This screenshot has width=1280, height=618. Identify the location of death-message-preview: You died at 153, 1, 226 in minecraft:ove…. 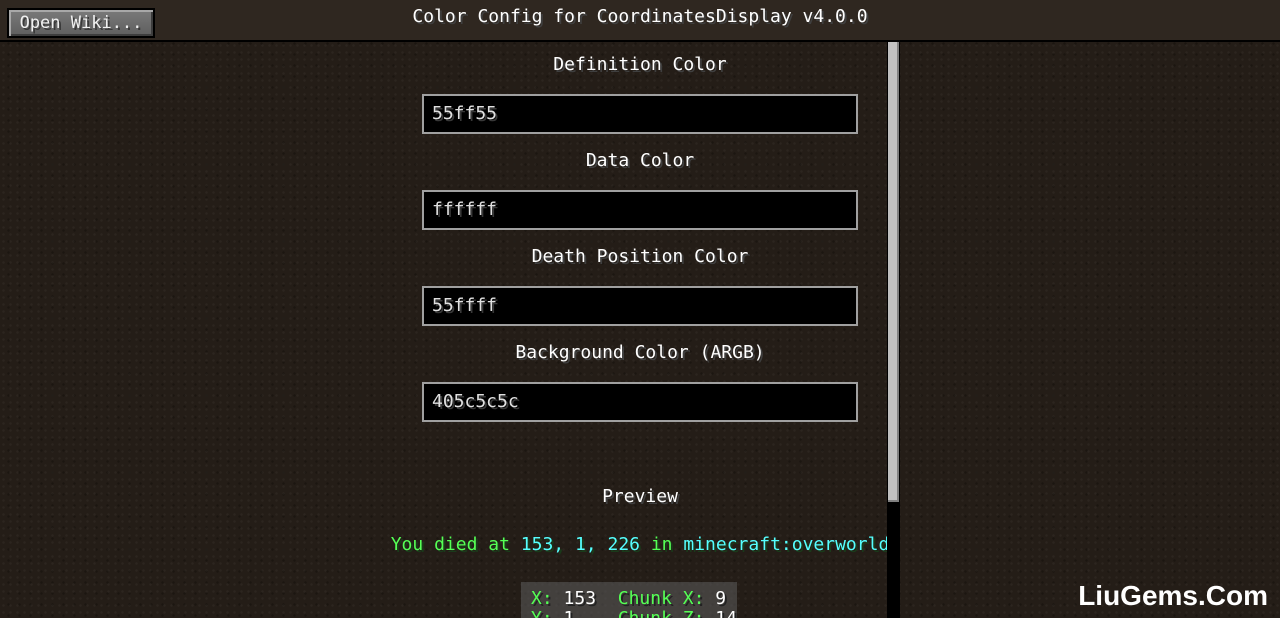
(640, 544).